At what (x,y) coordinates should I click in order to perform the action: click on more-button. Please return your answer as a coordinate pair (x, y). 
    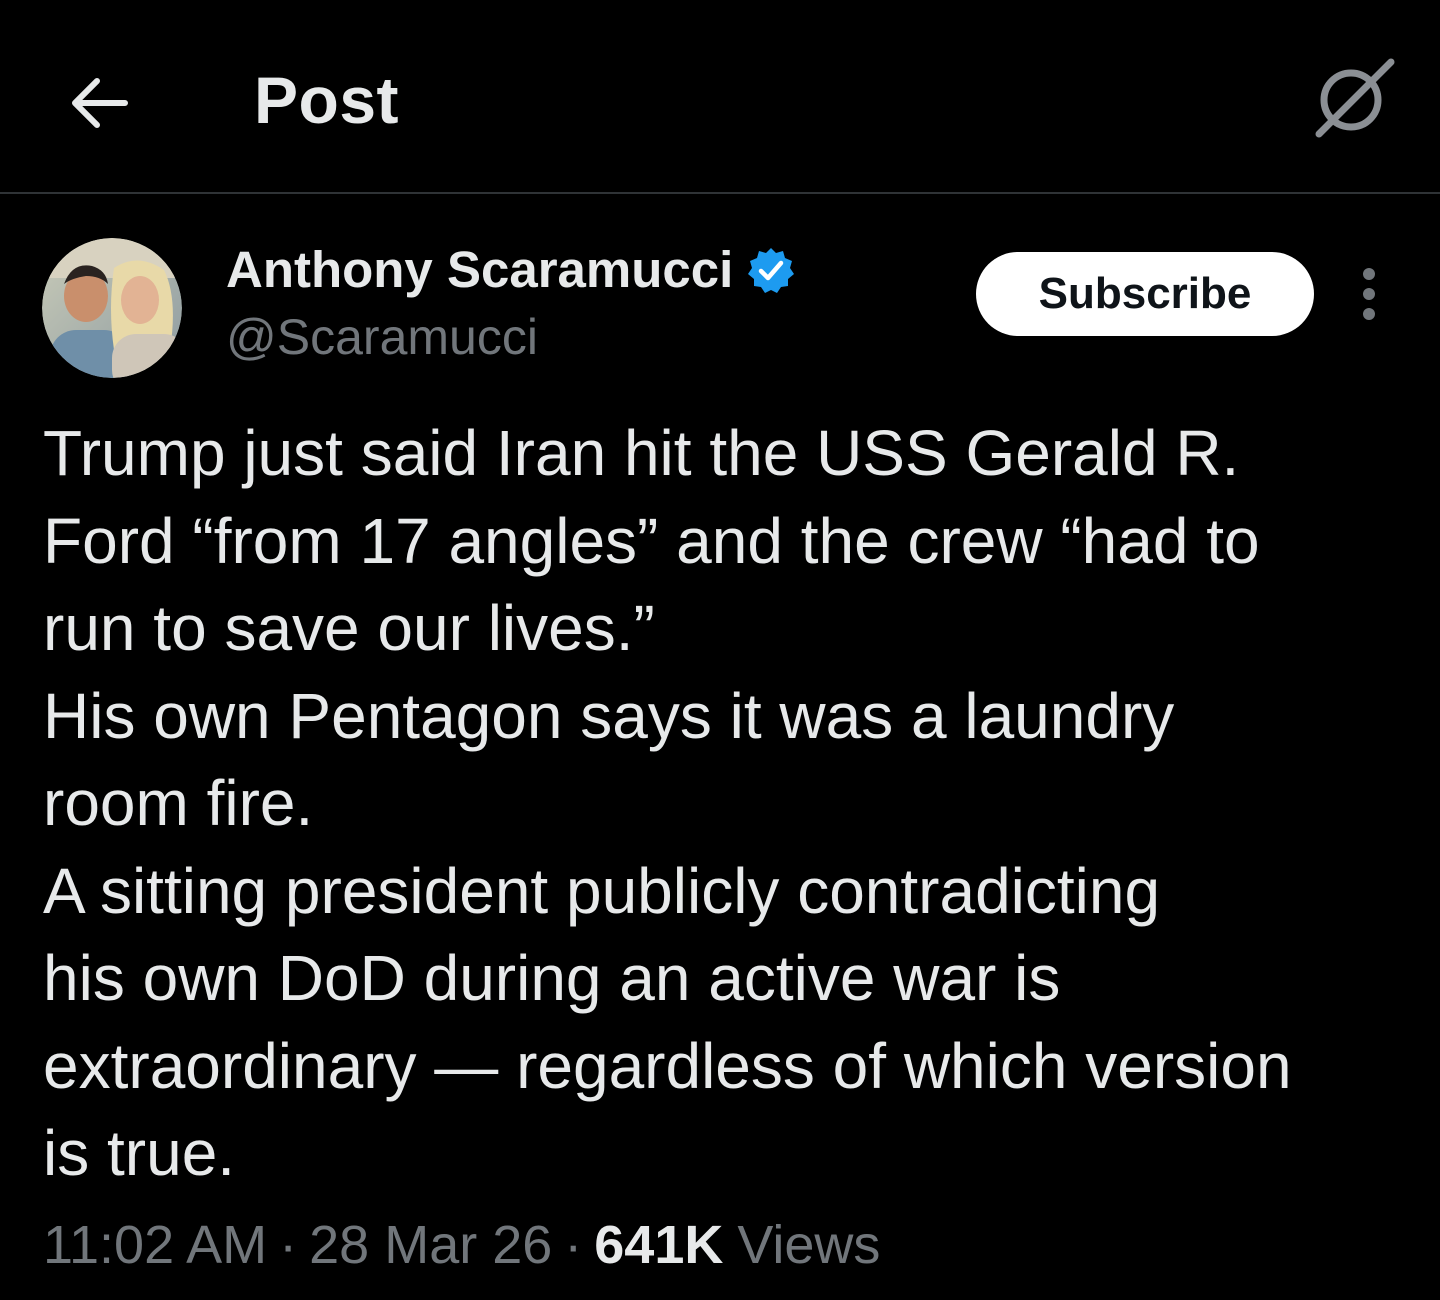
    Looking at the image, I should click on (1369, 294).